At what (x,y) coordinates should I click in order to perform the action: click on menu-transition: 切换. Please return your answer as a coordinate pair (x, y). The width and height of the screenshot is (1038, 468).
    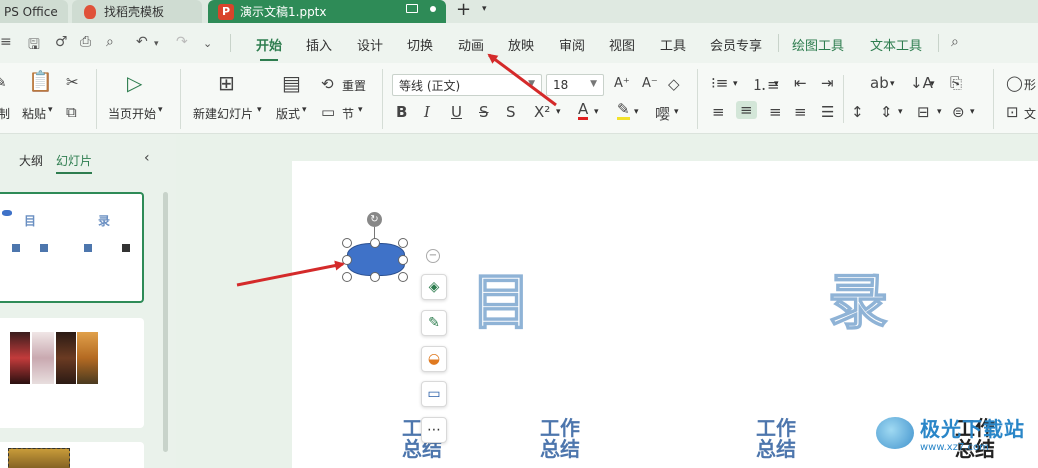
    Looking at the image, I should click on (420, 44).